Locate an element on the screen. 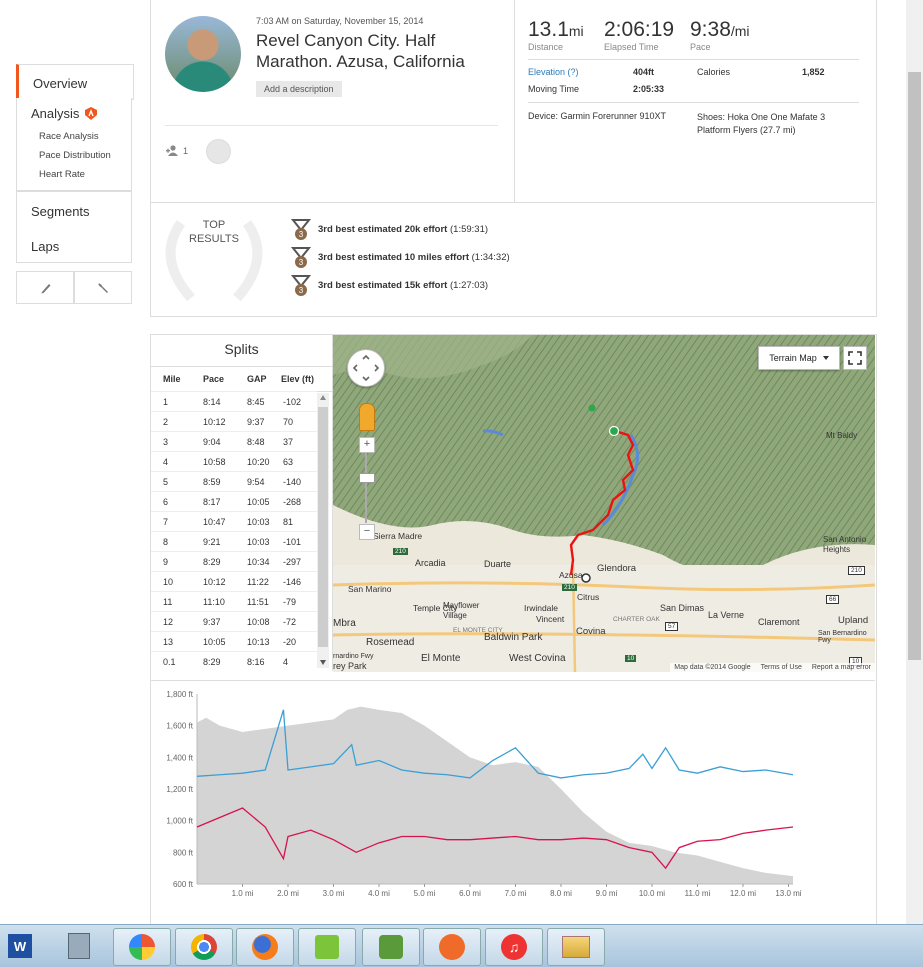 The width and height of the screenshot is (923, 967). split-elev: -101 is located at coordinates (292, 542).